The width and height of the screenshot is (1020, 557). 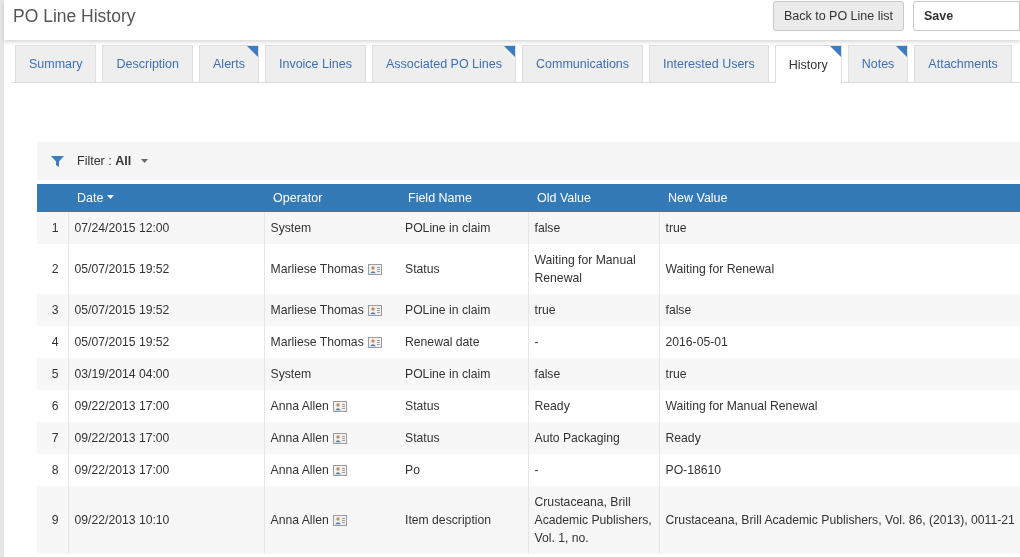 What do you see at coordinates (56, 63) in the screenshot?
I see `tab: Summary` at bounding box center [56, 63].